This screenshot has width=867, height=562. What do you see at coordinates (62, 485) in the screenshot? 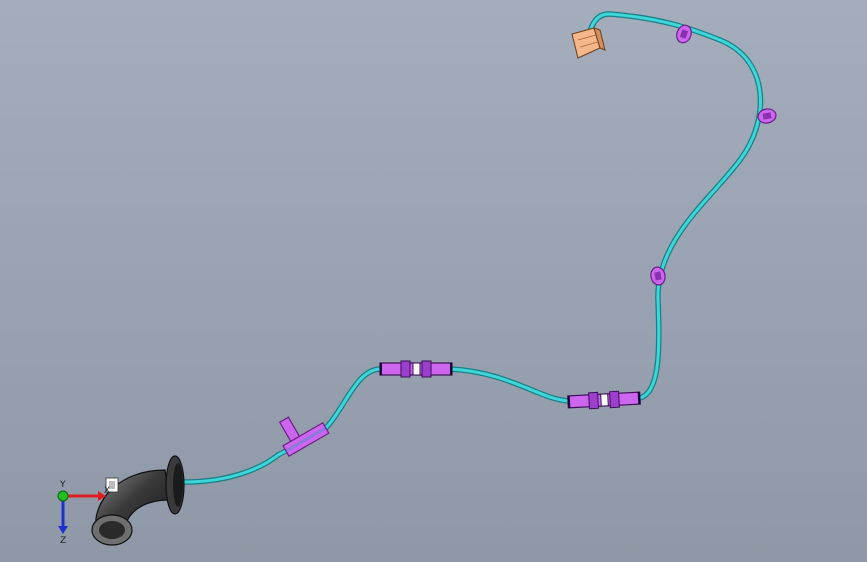
I see `triad-y-label: Y` at bounding box center [62, 485].